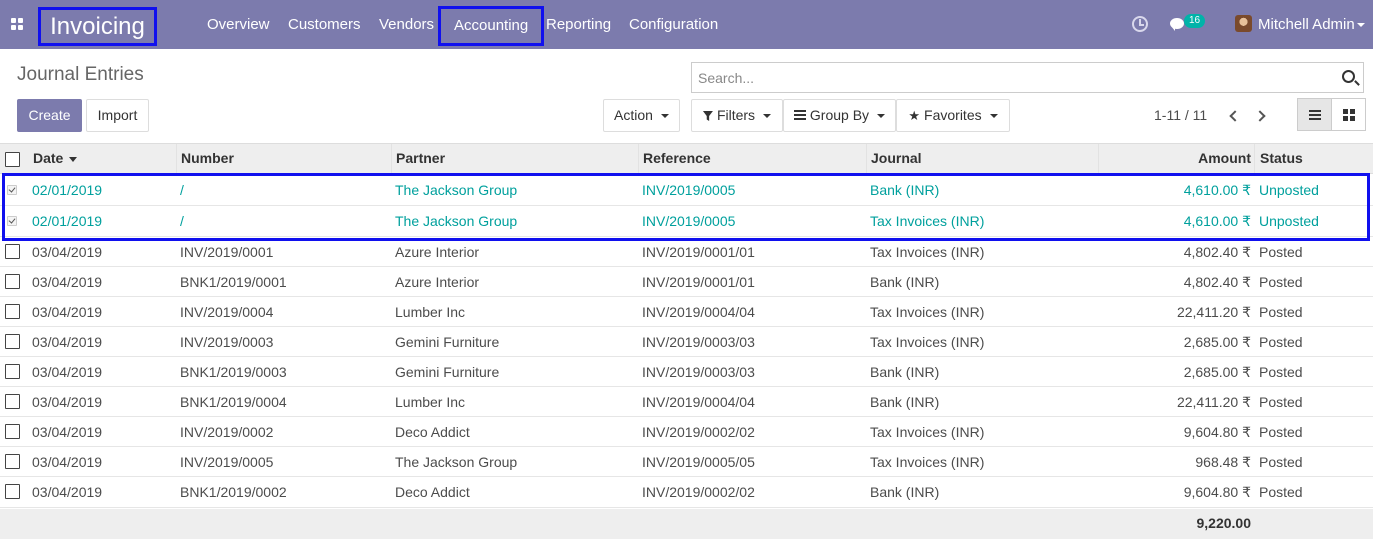  I want to click on create-button: Create, so click(49, 115).